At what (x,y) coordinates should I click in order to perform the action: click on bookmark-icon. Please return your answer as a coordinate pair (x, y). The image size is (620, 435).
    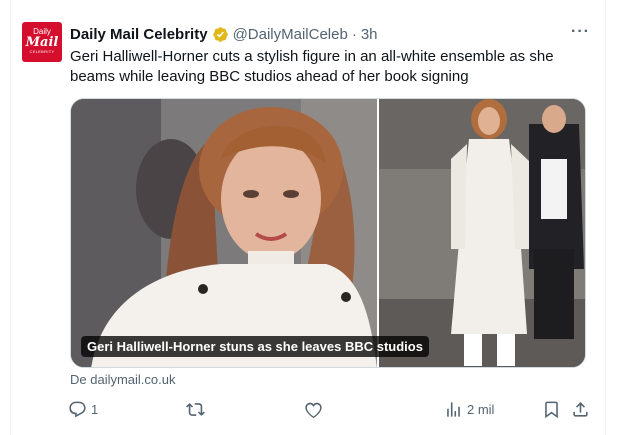
    Looking at the image, I should click on (551, 410).